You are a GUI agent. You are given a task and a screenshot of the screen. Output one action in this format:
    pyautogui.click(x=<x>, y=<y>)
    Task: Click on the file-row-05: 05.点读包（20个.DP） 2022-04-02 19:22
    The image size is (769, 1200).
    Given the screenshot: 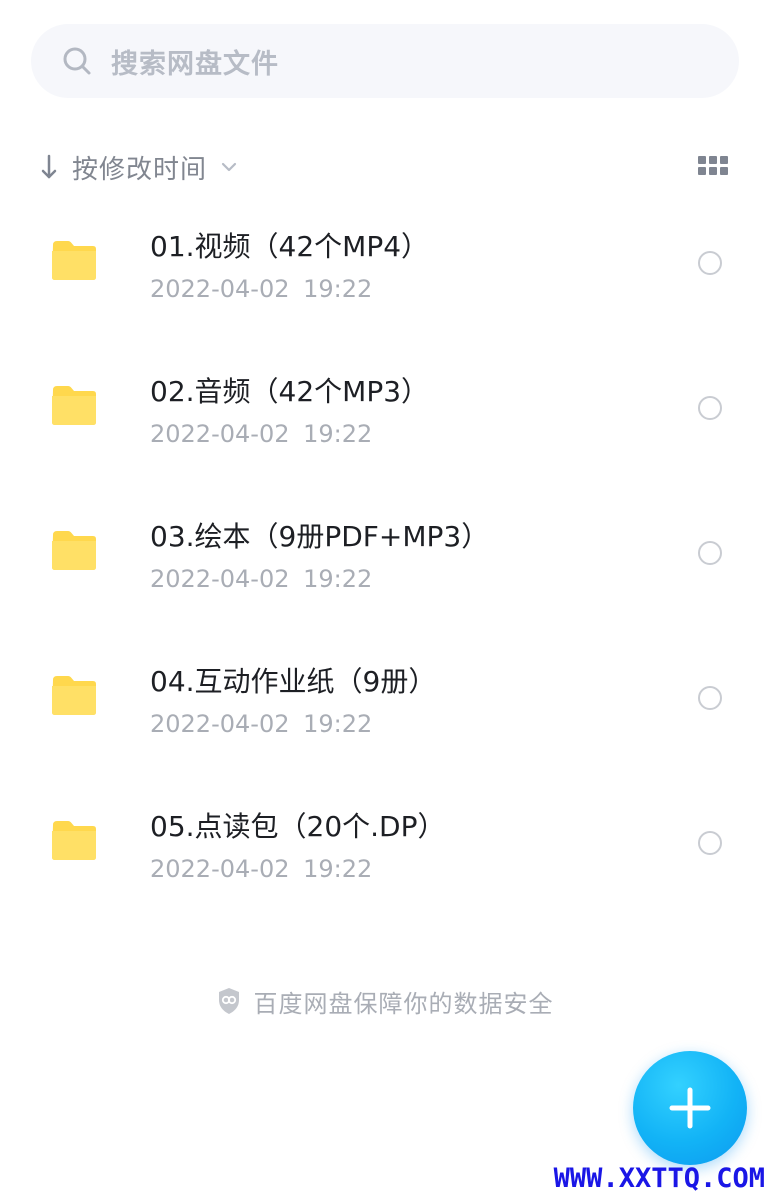 What is the action you would take?
    pyautogui.click(x=384, y=847)
    